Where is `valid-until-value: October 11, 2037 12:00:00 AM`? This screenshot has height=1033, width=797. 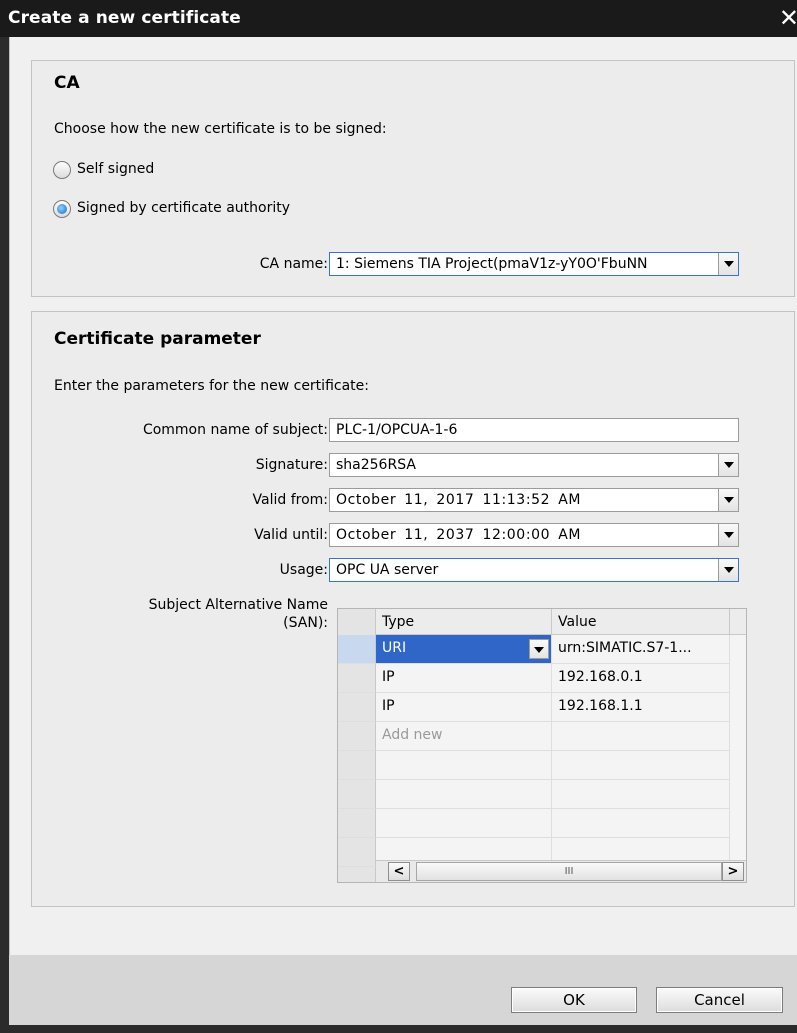
valid-until-value: October 11, 2037 12:00:00 AM is located at coordinates (459, 535).